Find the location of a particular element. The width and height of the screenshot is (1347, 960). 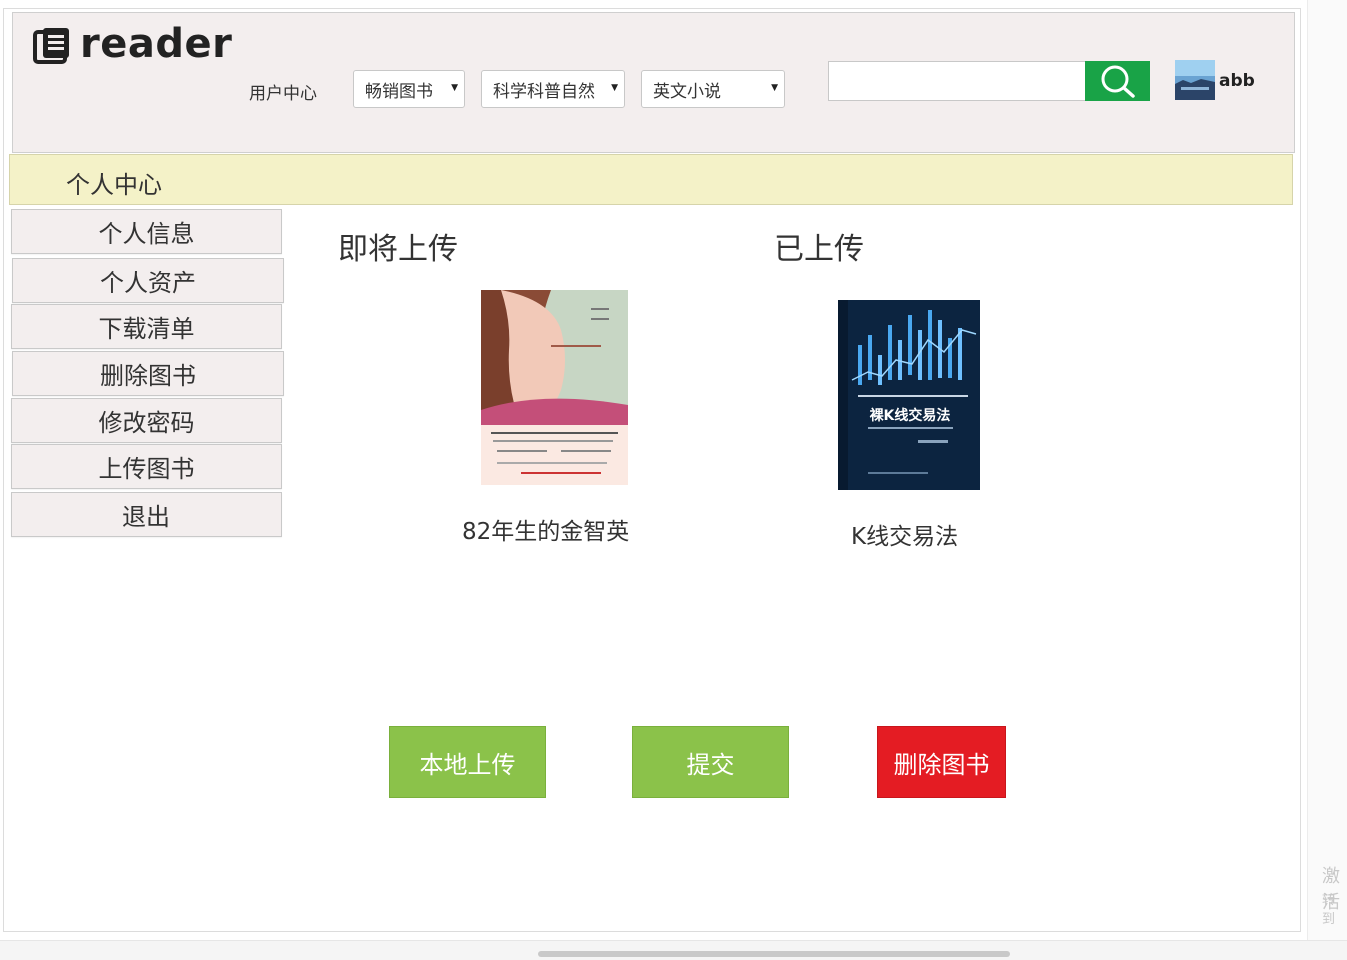

sidebar-item-delete-books: 删除图书 is located at coordinates (148, 373).